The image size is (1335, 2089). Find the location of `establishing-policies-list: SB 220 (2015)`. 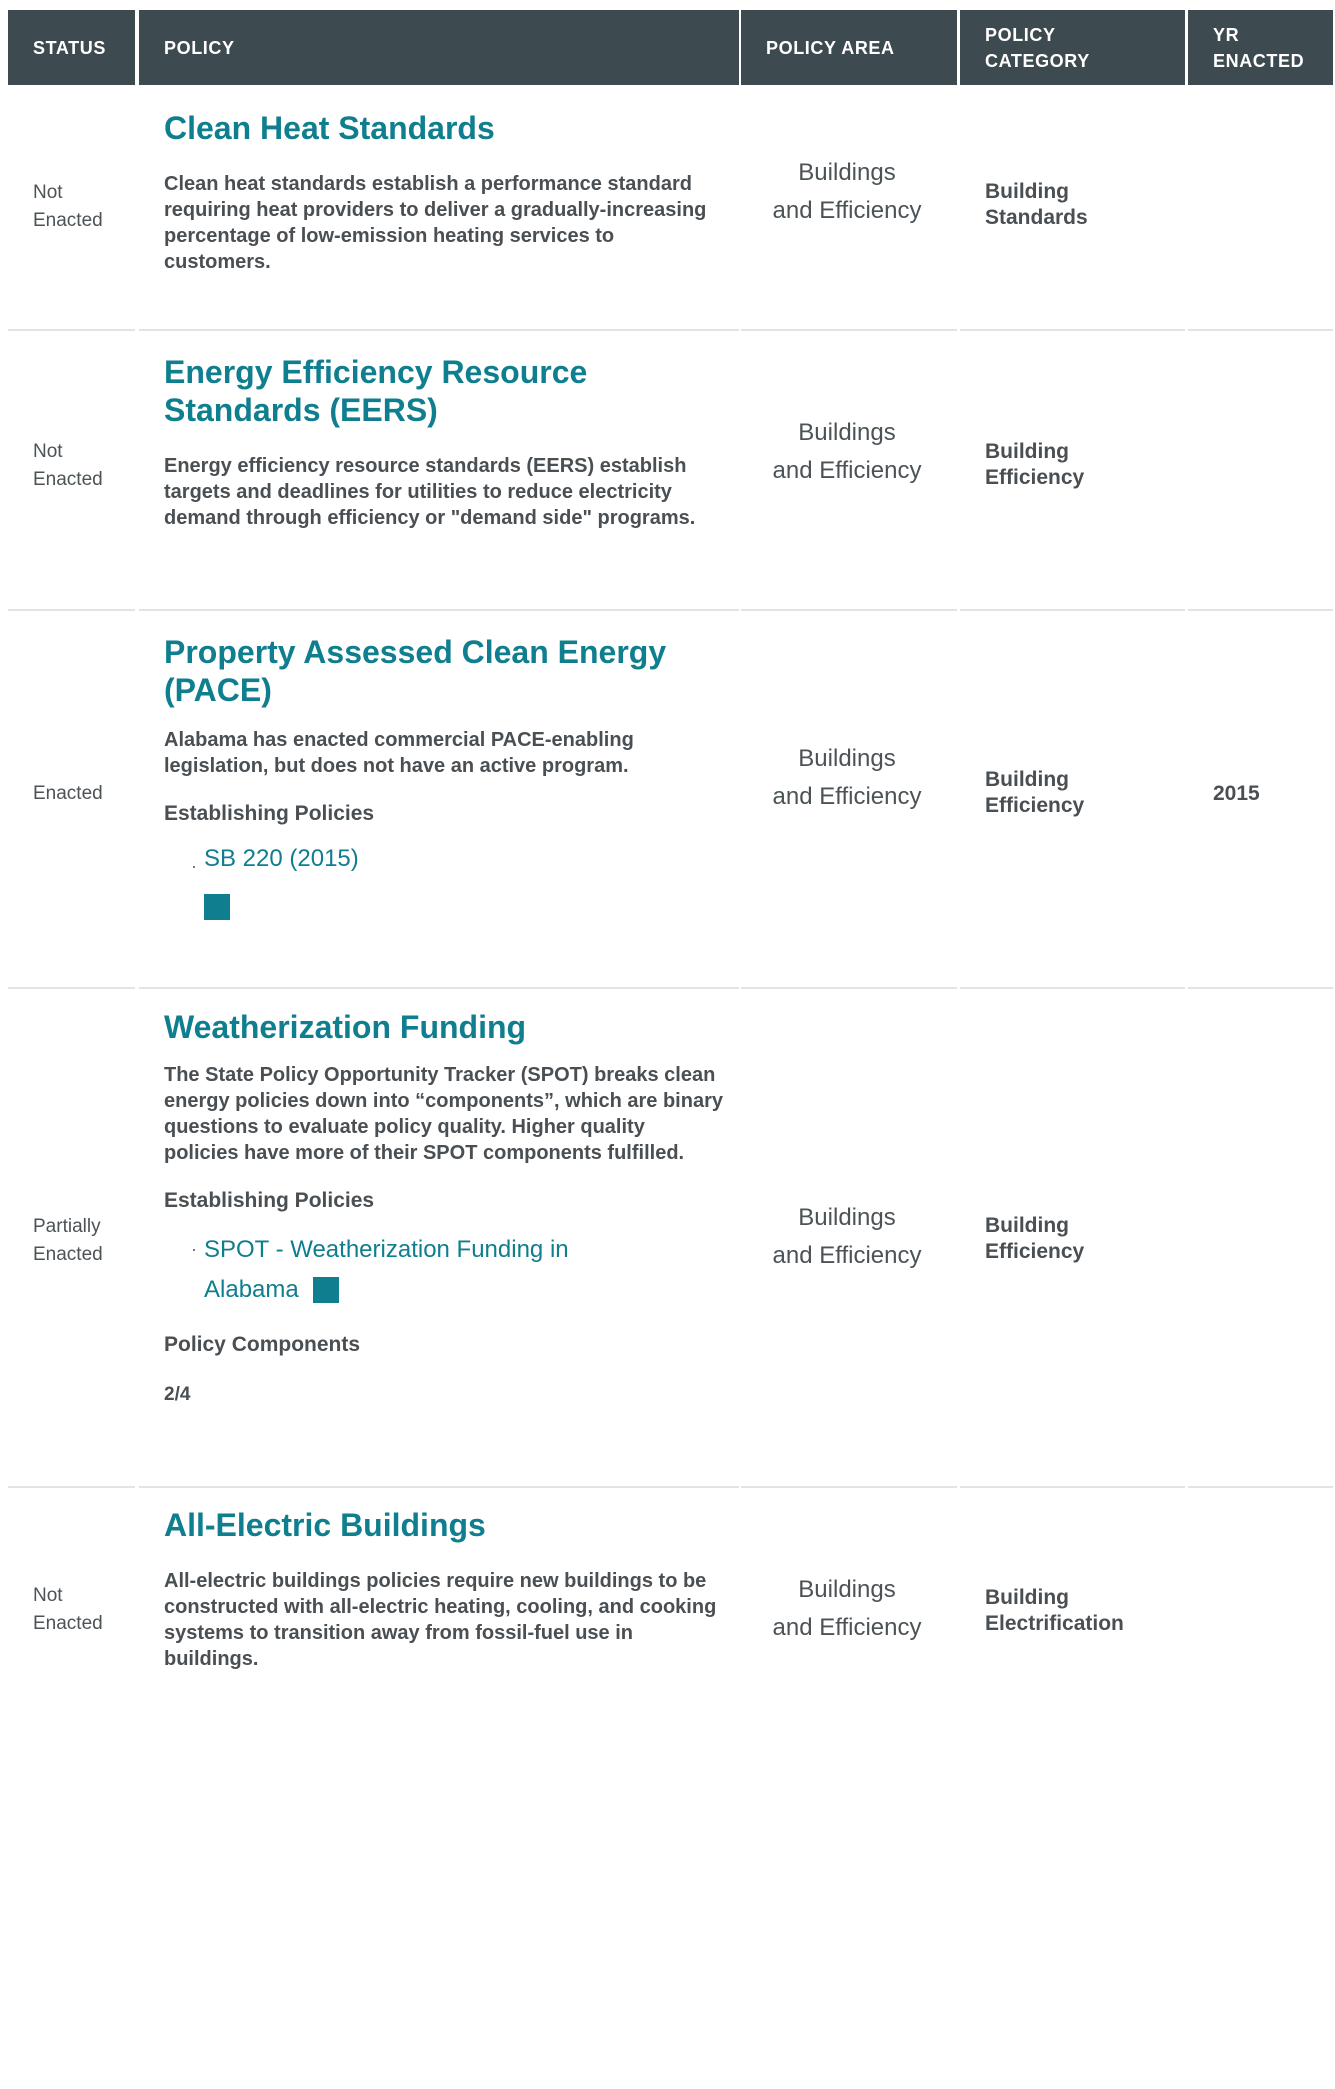

establishing-policies-list: SB 220 (2015) is located at coordinates (444, 886).